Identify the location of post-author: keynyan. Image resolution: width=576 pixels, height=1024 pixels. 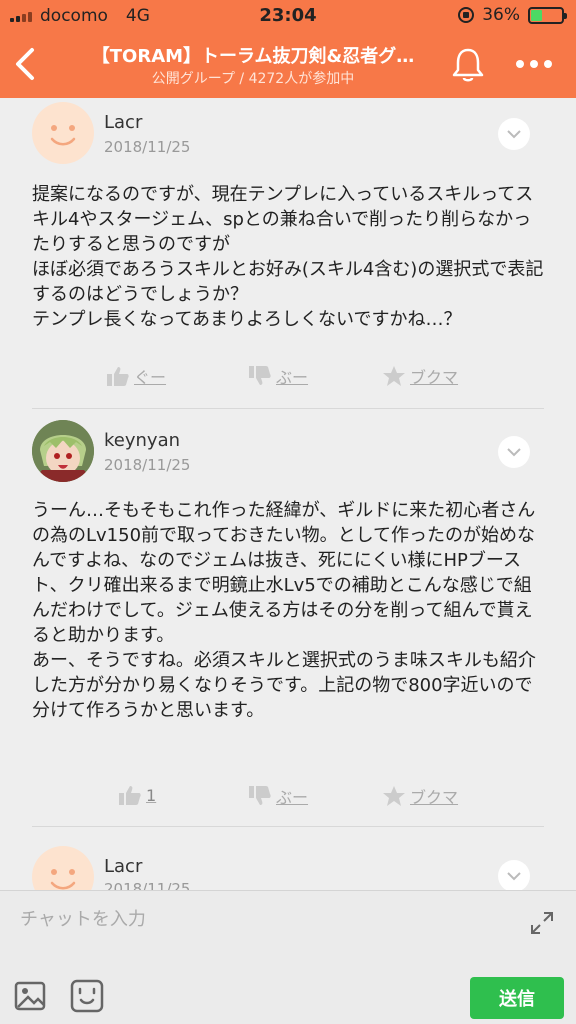
(142, 440).